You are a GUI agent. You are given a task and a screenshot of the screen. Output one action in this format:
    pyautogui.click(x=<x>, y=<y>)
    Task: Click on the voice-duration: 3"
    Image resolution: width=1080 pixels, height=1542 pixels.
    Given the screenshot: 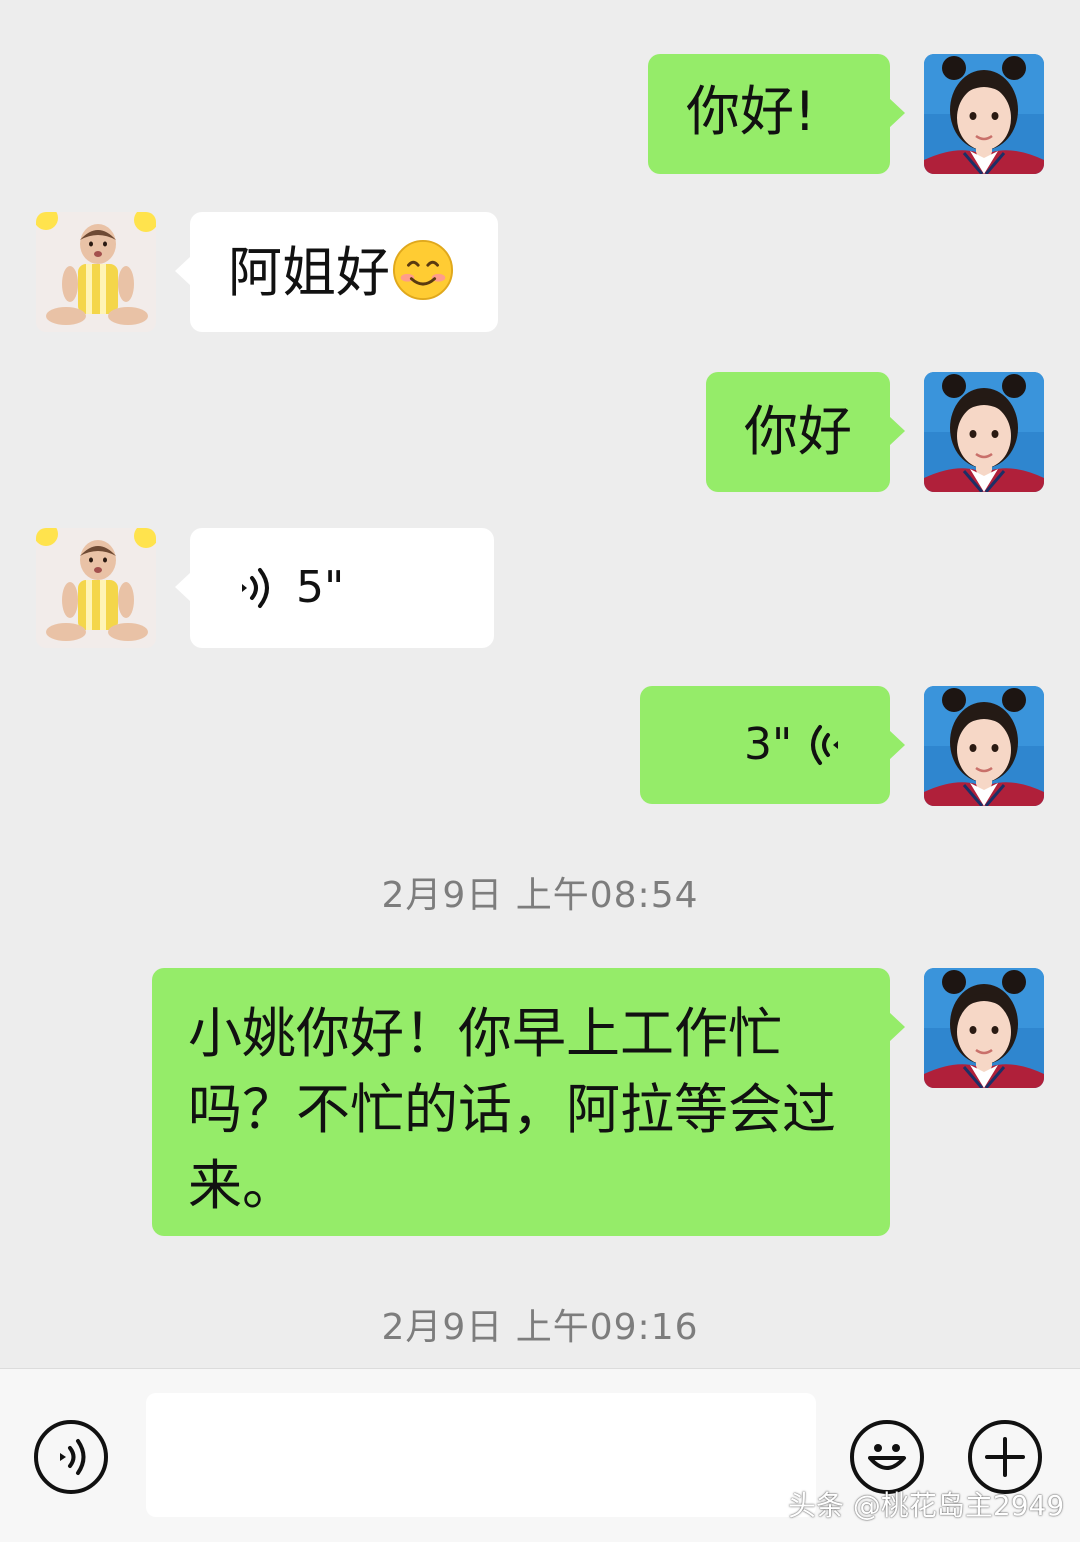 What is the action you would take?
    pyautogui.click(x=768, y=744)
    